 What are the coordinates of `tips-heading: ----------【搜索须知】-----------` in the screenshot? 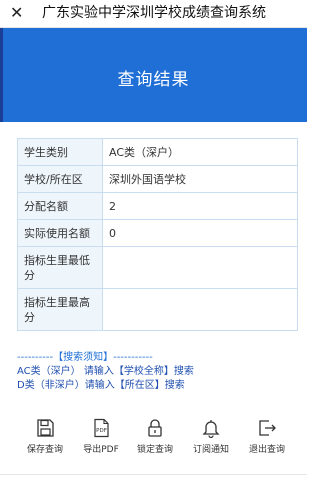 It's located at (85, 357).